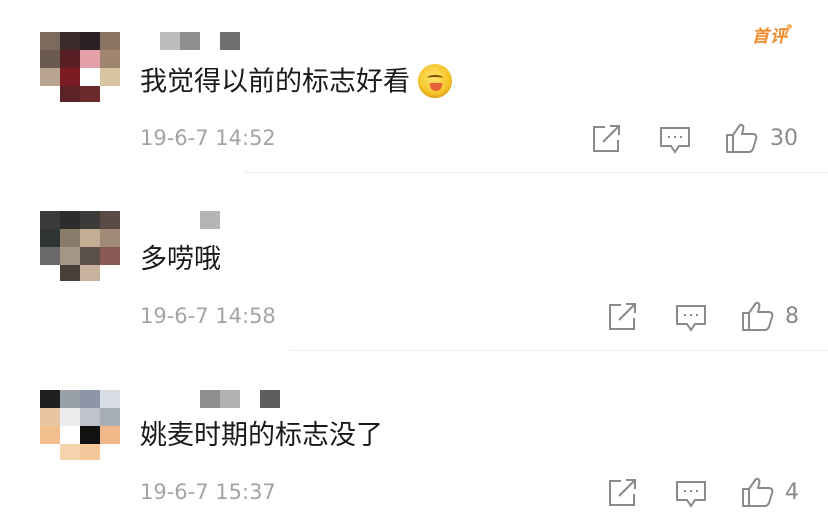  What do you see at coordinates (435, 81) in the screenshot?
I see `yum-face-emoji` at bounding box center [435, 81].